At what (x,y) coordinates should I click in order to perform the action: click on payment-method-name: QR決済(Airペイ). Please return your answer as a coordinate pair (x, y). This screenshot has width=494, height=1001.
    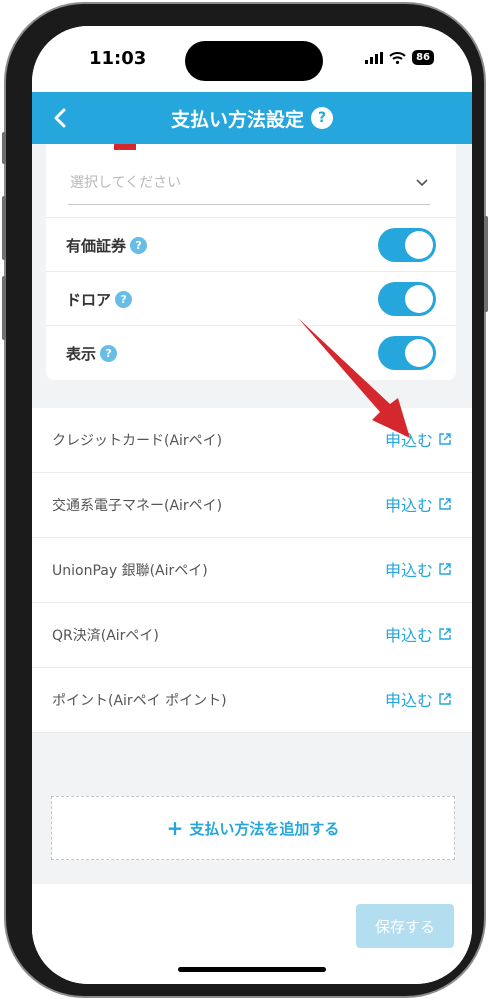
    Looking at the image, I should click on (105, 636).